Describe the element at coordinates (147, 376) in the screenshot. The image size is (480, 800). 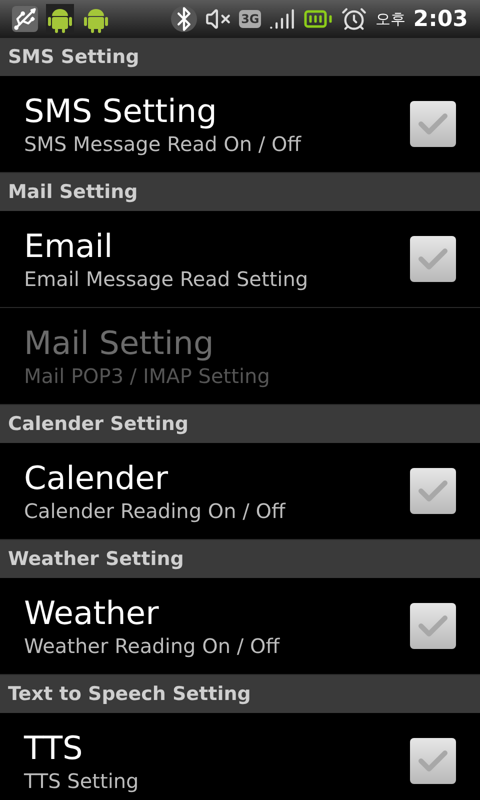
I see `setting-summary: Mail POP3 / IMAP Setting` at that location.